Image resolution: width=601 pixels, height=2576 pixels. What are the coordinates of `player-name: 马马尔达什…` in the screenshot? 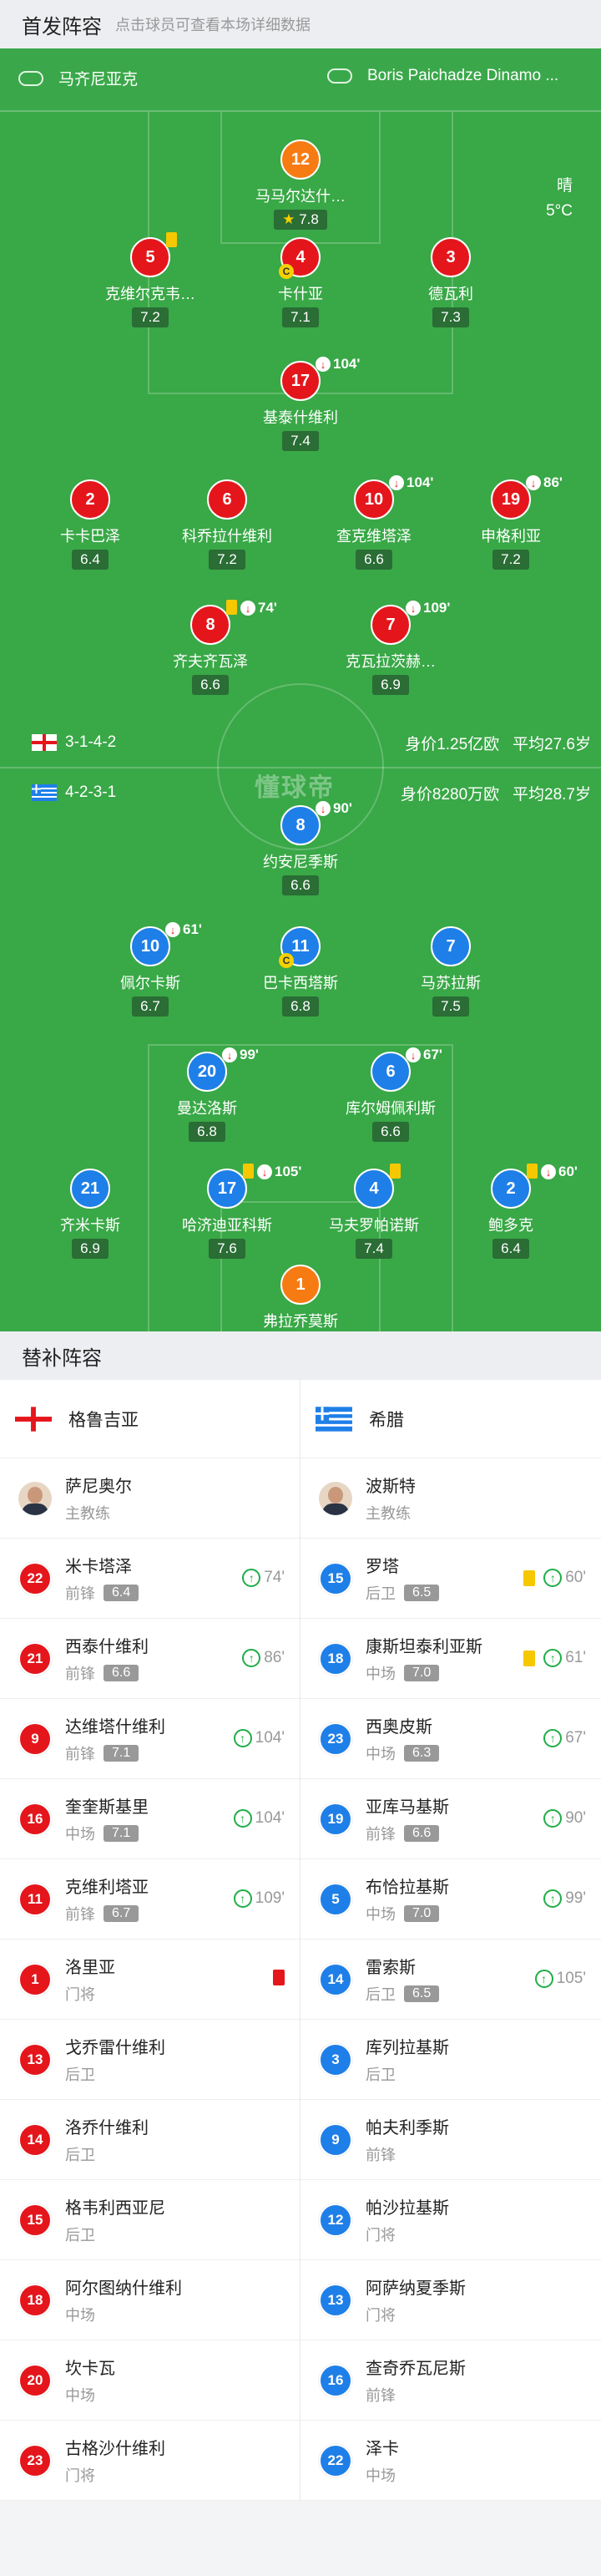 It's located at (300, 196).